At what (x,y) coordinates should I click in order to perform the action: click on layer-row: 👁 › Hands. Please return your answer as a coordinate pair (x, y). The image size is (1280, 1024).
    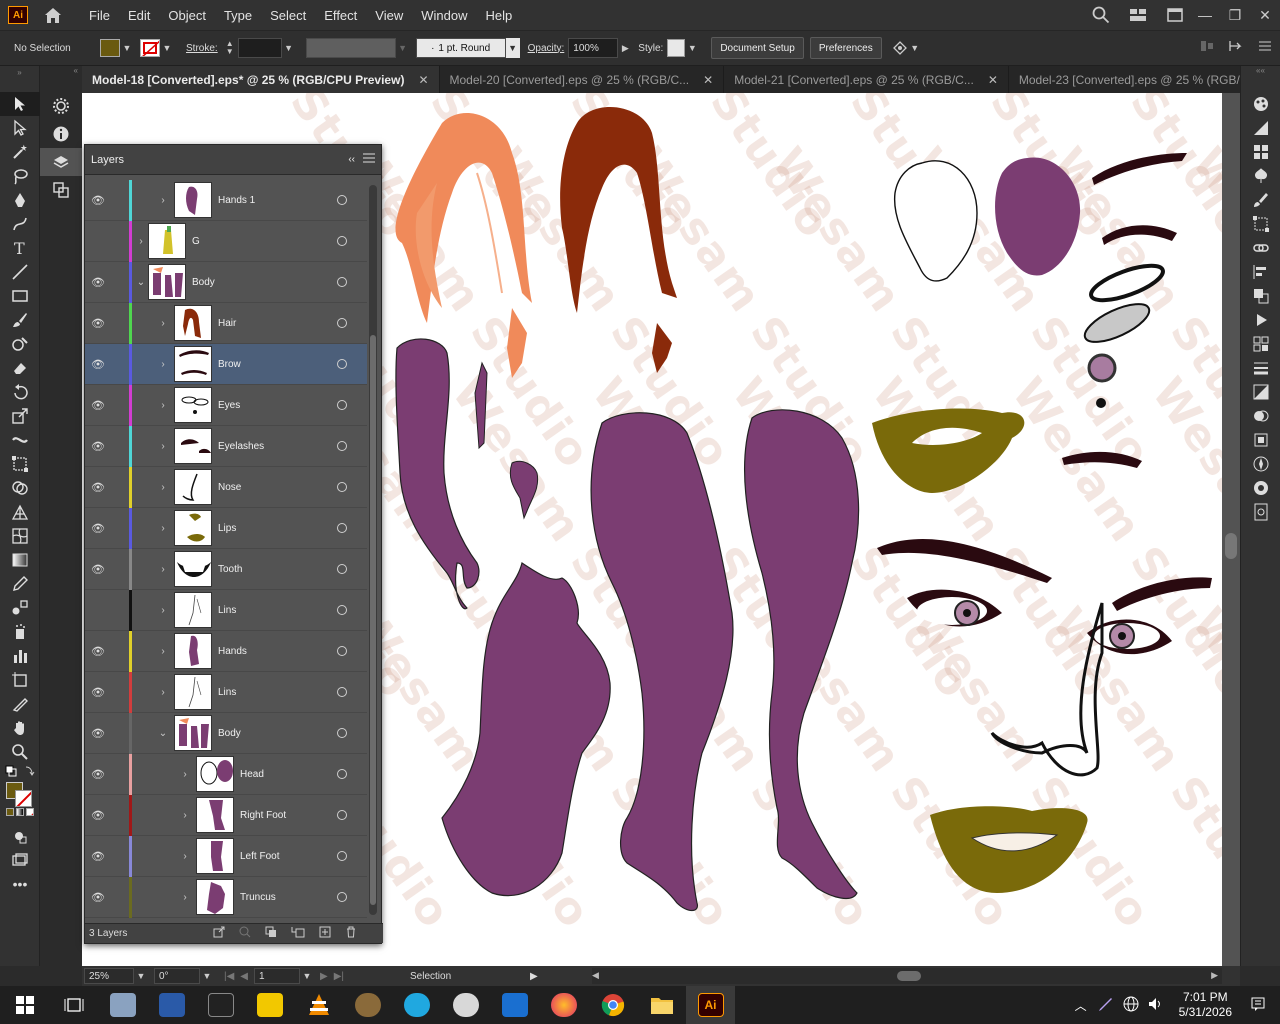
    Looking at the image, I should click on (226, 651).